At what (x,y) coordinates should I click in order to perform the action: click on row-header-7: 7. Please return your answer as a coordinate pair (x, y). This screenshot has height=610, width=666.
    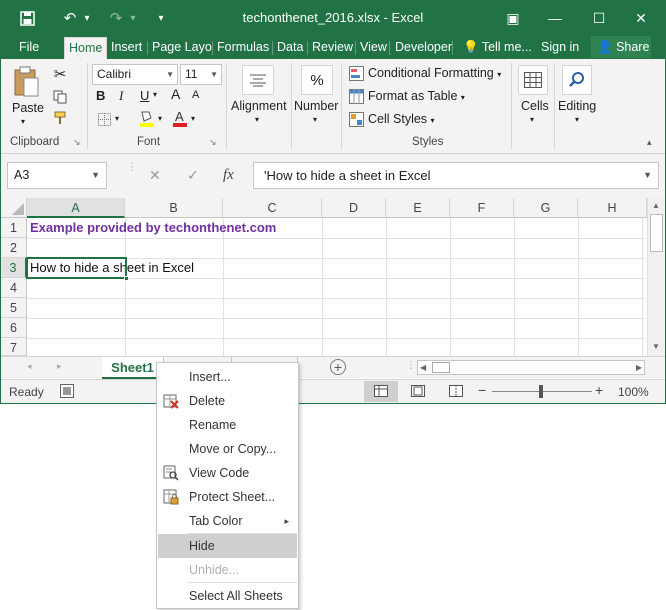
    Looking at the image, I should click on (14, 347).